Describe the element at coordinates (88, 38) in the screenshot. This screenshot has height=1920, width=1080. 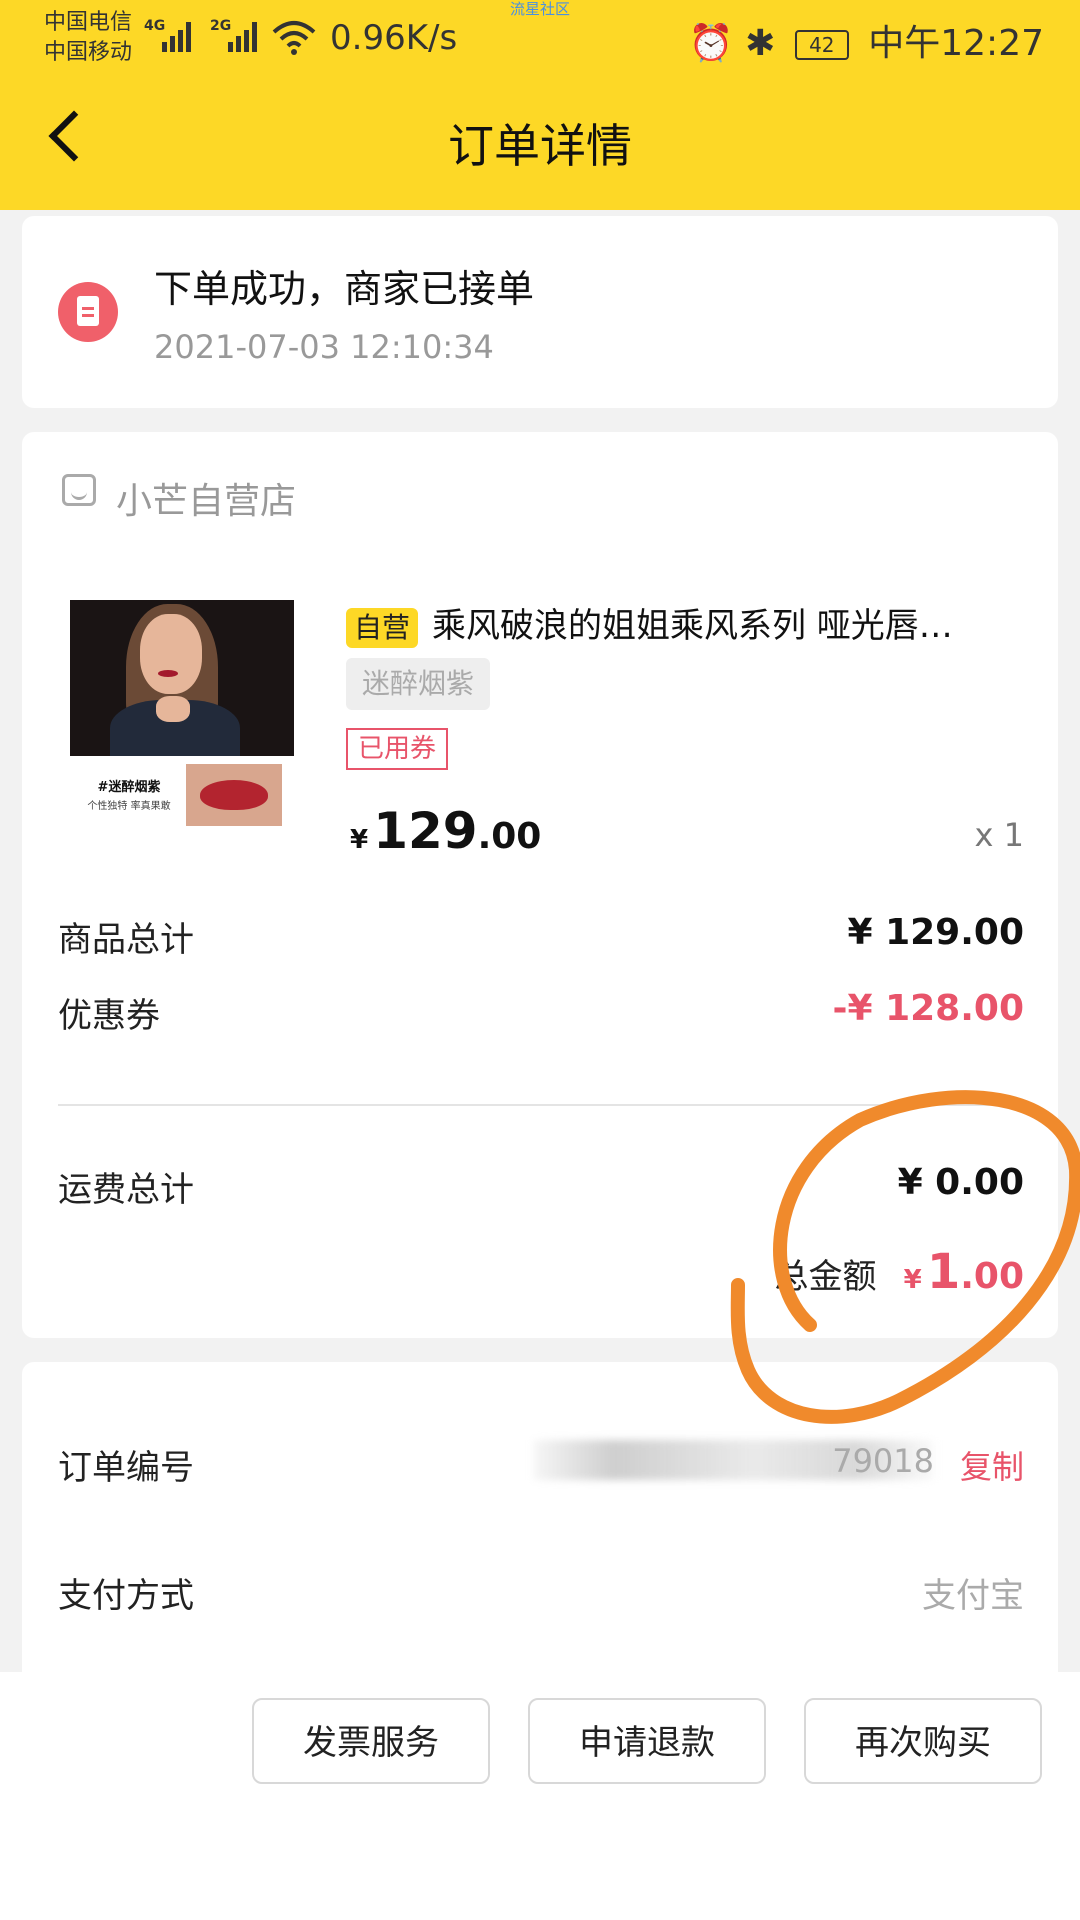
I see `carrier-names: 中国电信 中国移动` at that location.